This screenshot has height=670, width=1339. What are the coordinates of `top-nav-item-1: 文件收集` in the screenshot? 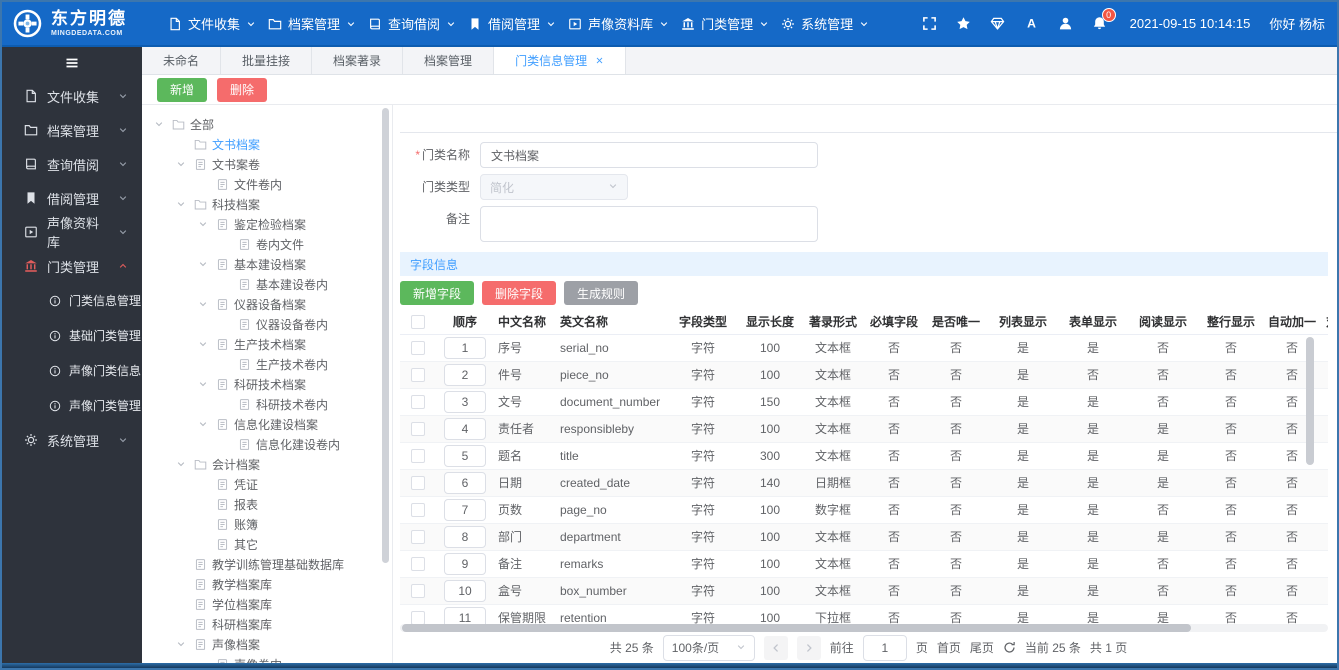 It's located at (212, 23).